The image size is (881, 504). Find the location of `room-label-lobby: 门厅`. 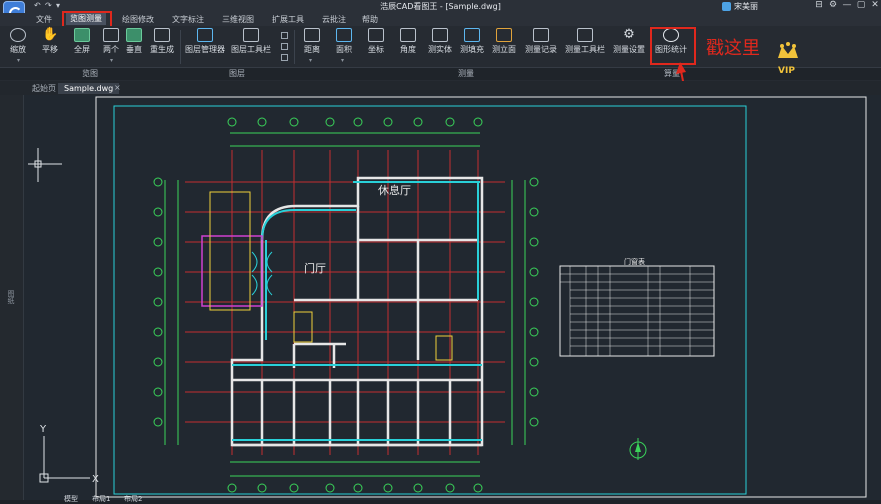

room-label-lobby: 门厅 is located at coordinates (315, 268).